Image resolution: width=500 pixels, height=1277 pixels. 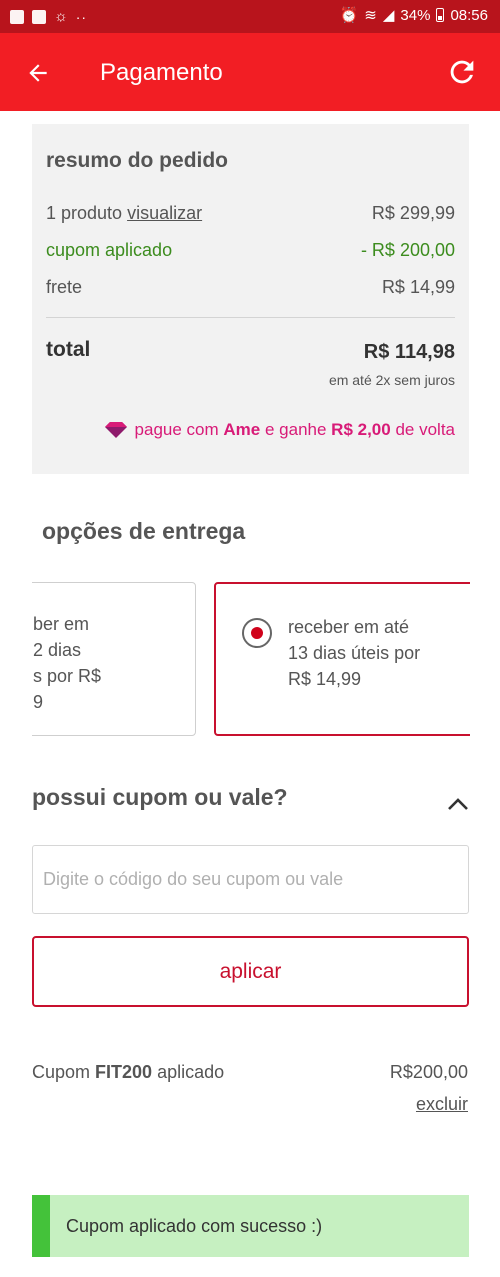 I want to click on total-label: total, so click(x=68, y=349).